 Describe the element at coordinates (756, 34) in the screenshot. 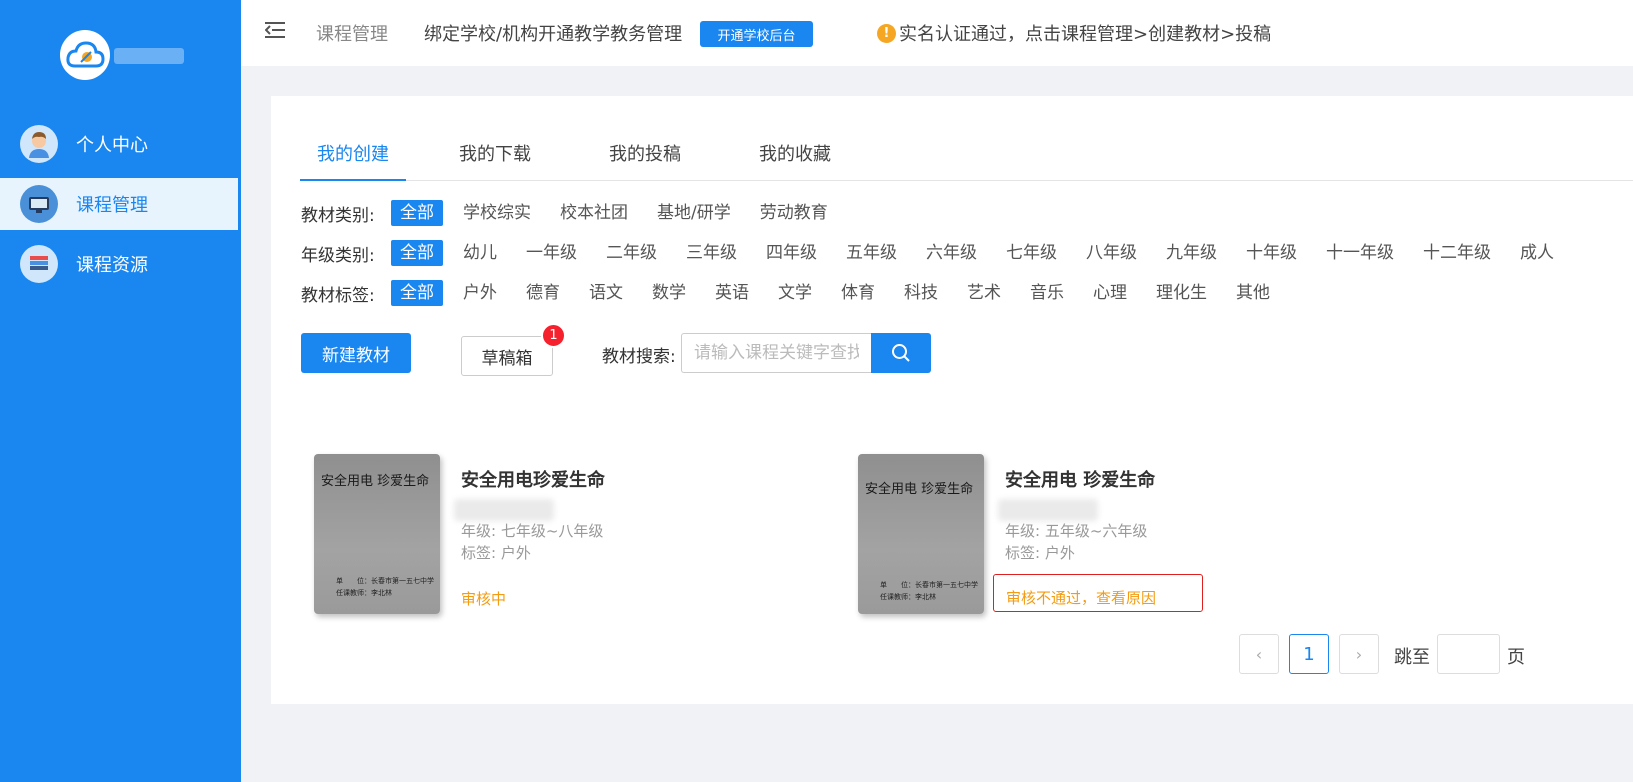

I see `open-school-backend-button: 开通学校后台` at that location.